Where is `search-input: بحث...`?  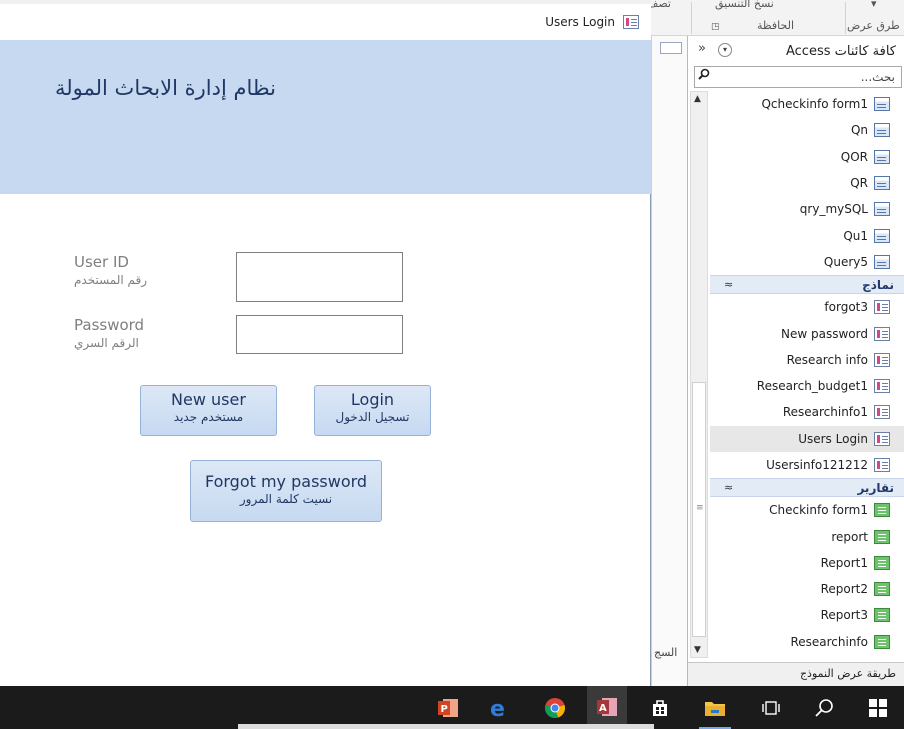 search-input: بحث... is located at coordinates (878, 77).